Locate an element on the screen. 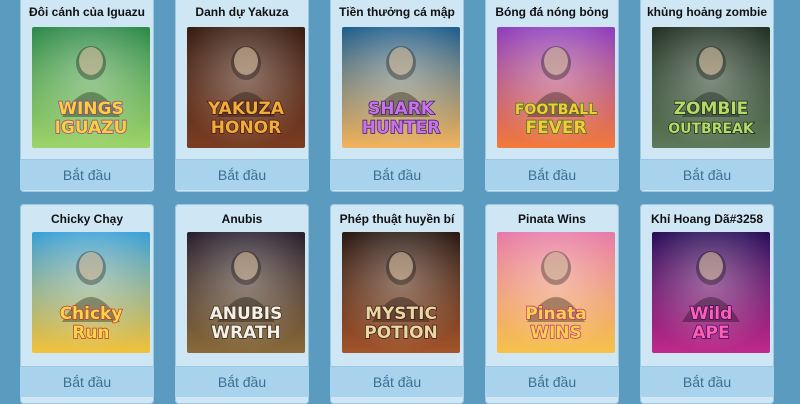 This screenshot has width=800, height=404. game-logo-line1: SHARK is located at coordinates (401, 109).